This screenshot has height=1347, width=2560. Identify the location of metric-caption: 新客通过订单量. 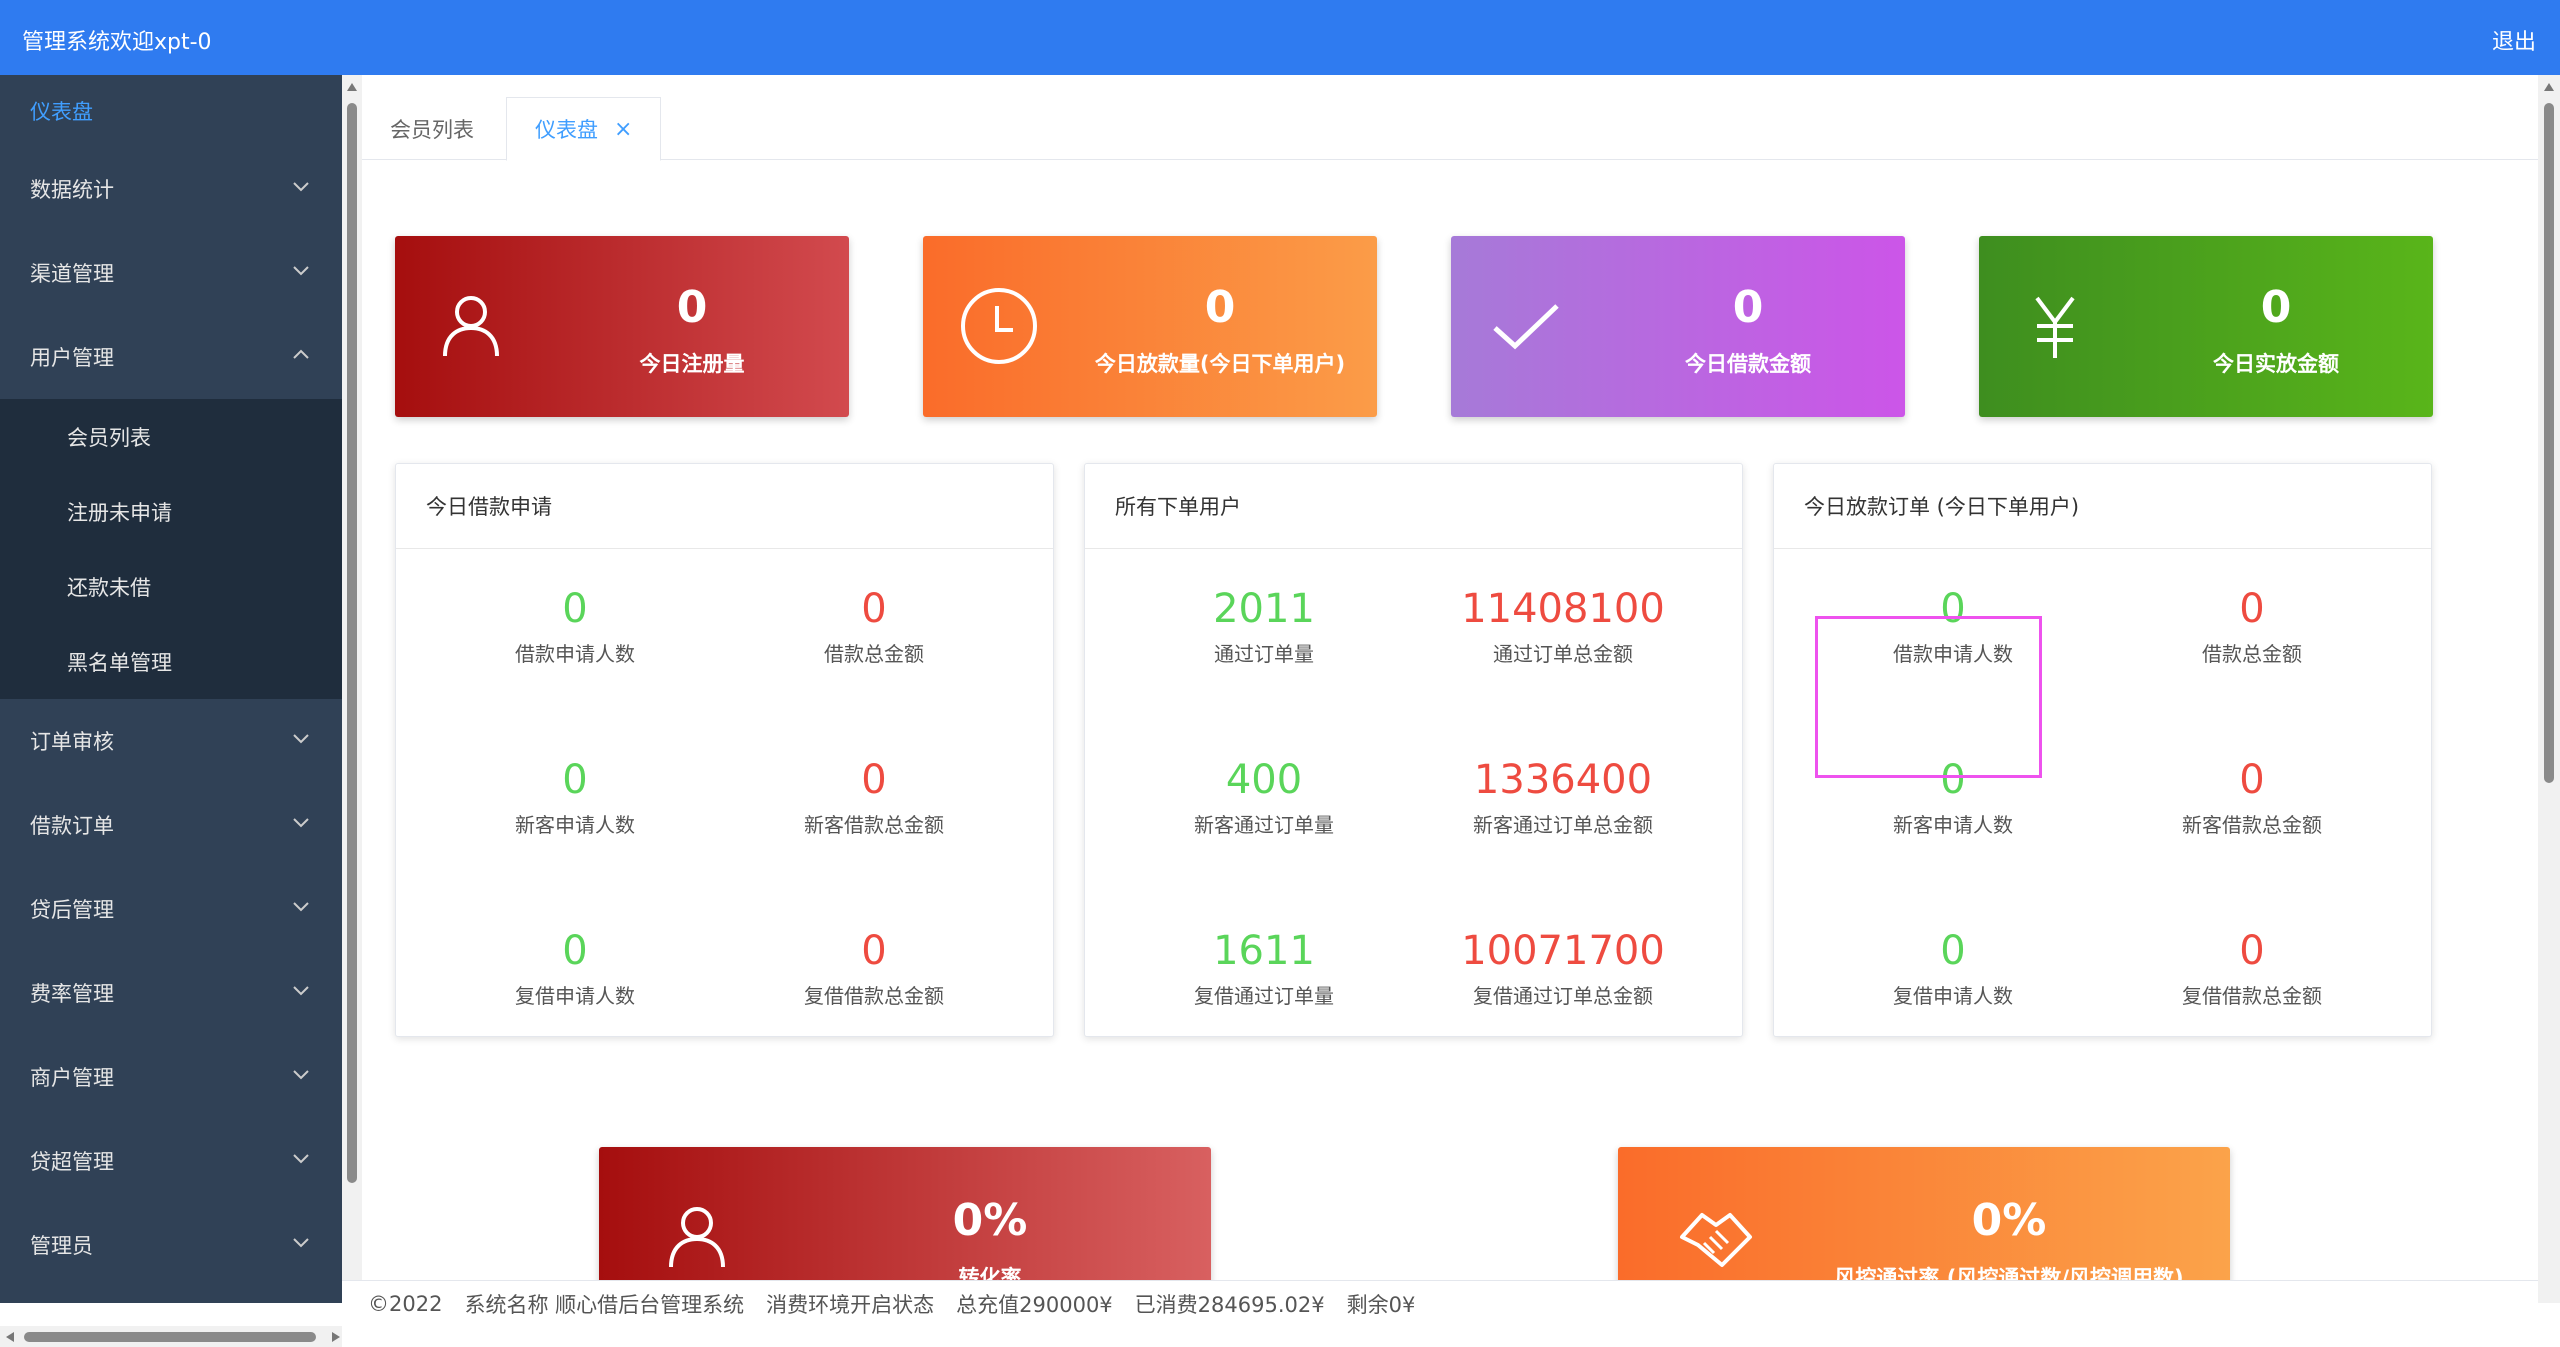
(1264, 825).